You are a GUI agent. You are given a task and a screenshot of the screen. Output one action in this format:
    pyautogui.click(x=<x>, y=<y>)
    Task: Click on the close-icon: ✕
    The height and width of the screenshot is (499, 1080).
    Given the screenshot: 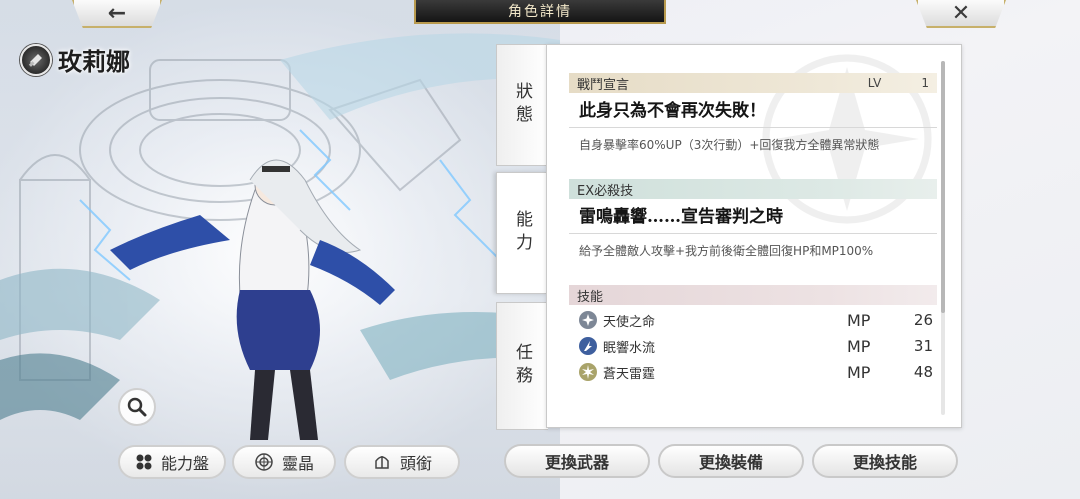 What is the action you would take?
    pyautogui.click(x=961, y=13)
    